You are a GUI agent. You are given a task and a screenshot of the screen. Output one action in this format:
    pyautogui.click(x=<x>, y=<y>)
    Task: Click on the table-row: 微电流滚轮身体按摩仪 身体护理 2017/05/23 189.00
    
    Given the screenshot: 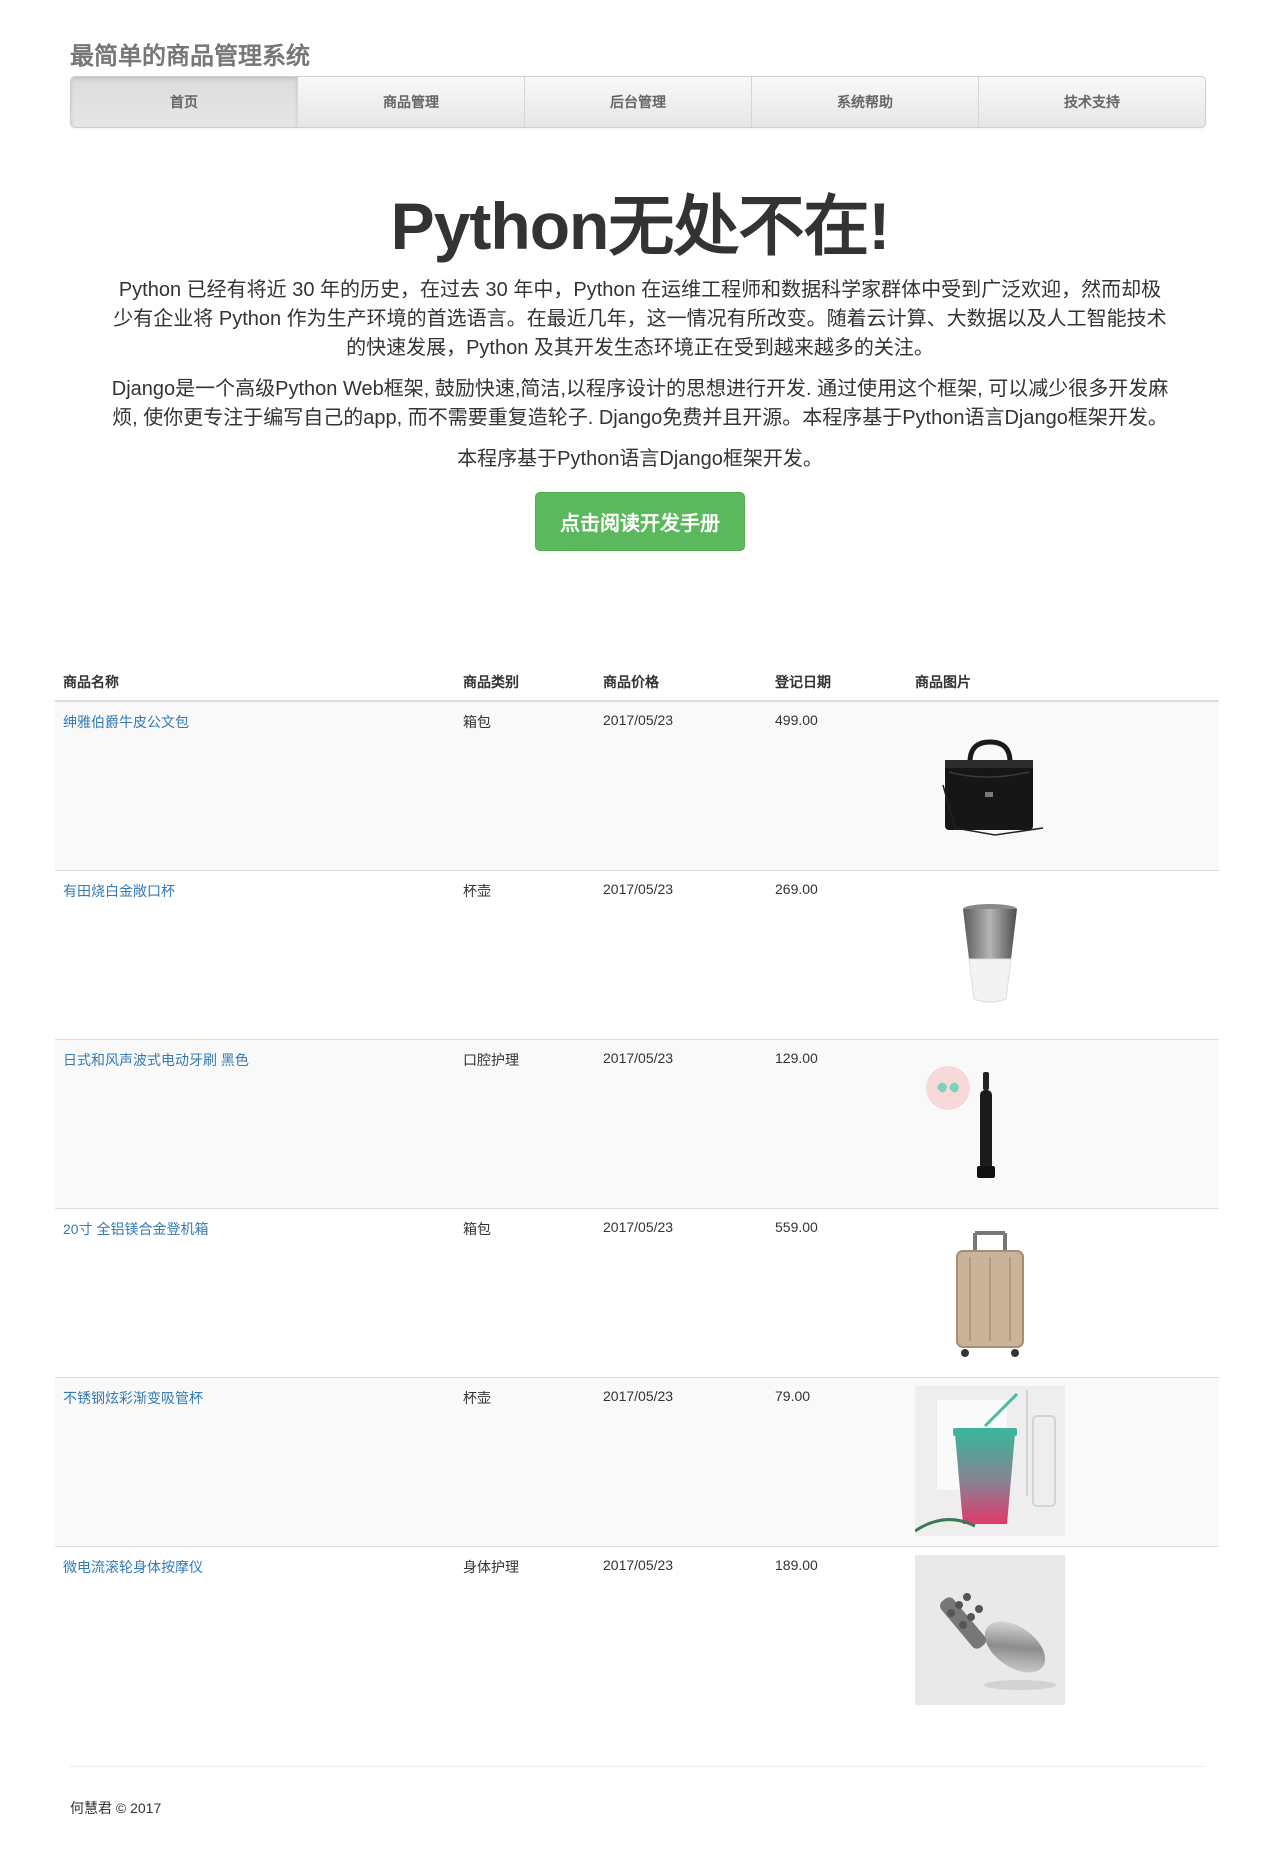 What is the action you would take?
    pyautogui.click(x=637, y=1630)
    